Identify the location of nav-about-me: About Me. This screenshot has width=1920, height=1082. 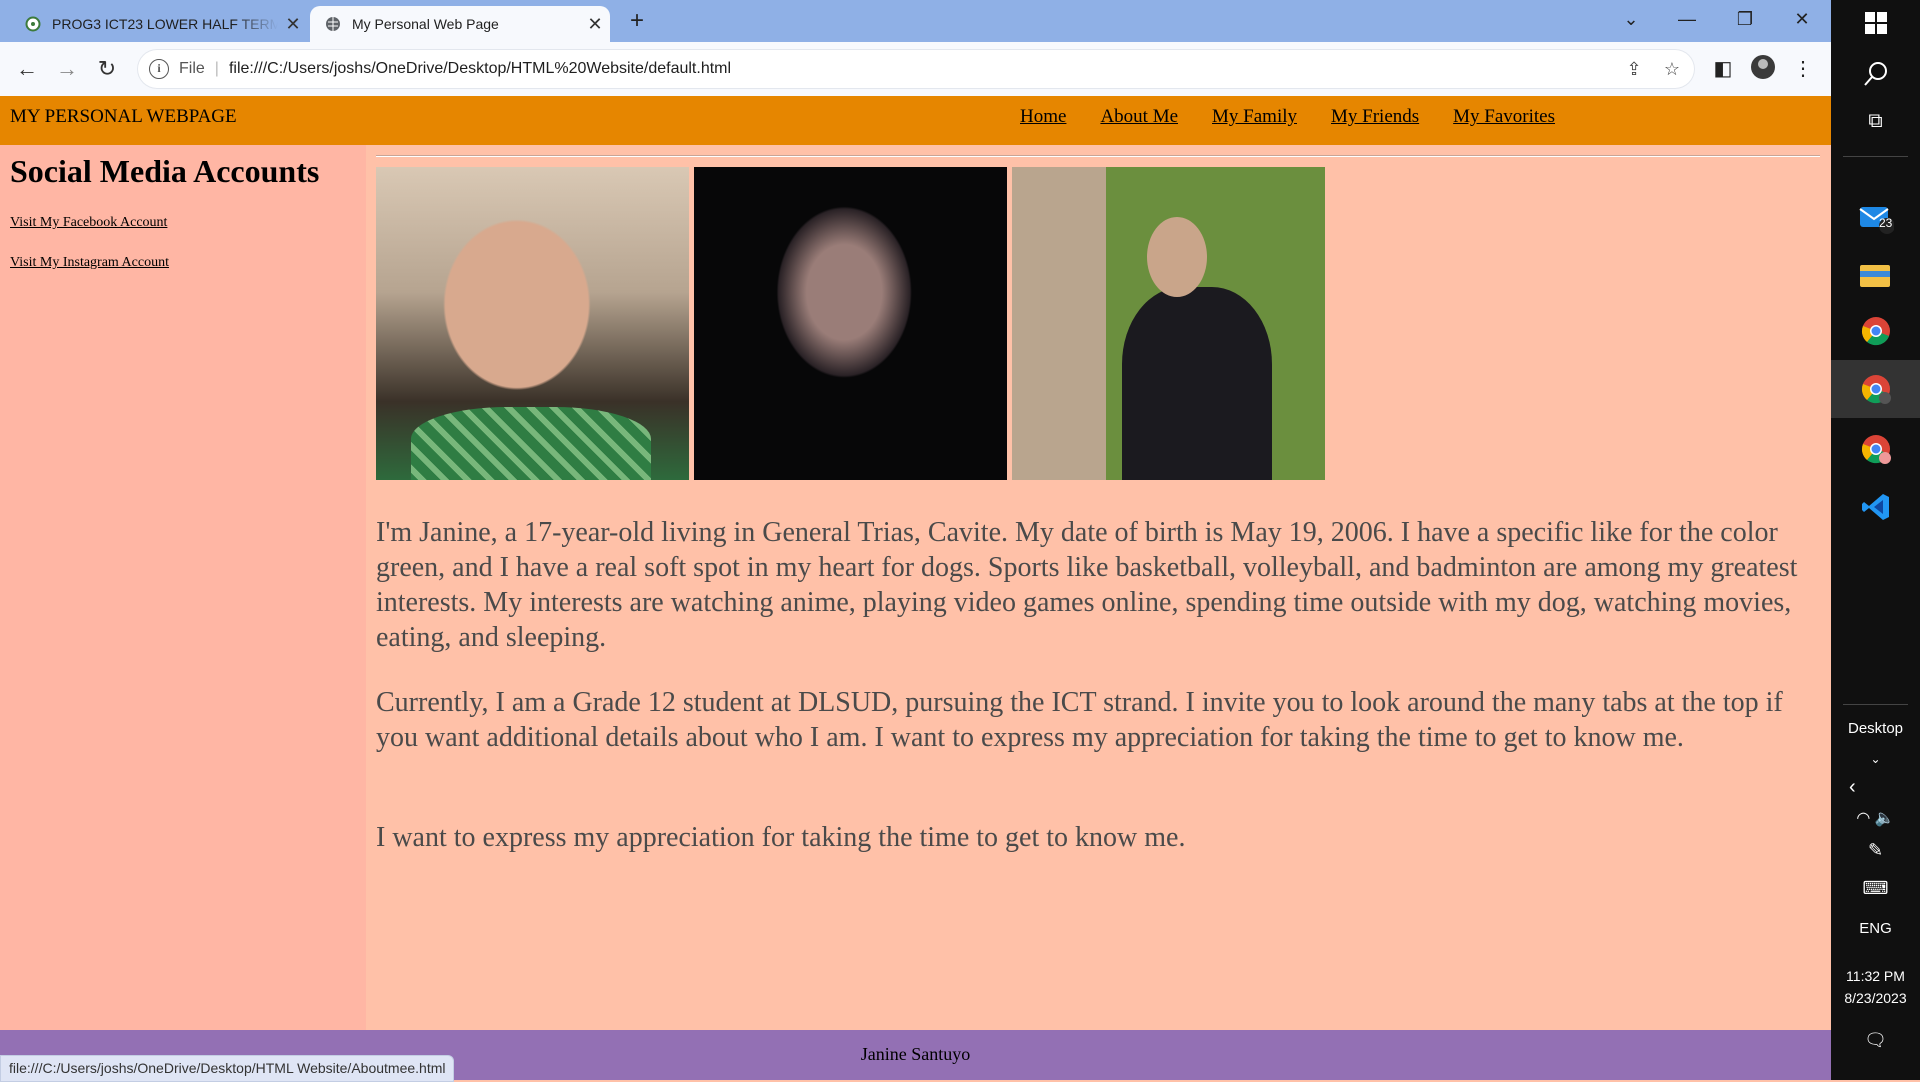
(1139, 117).